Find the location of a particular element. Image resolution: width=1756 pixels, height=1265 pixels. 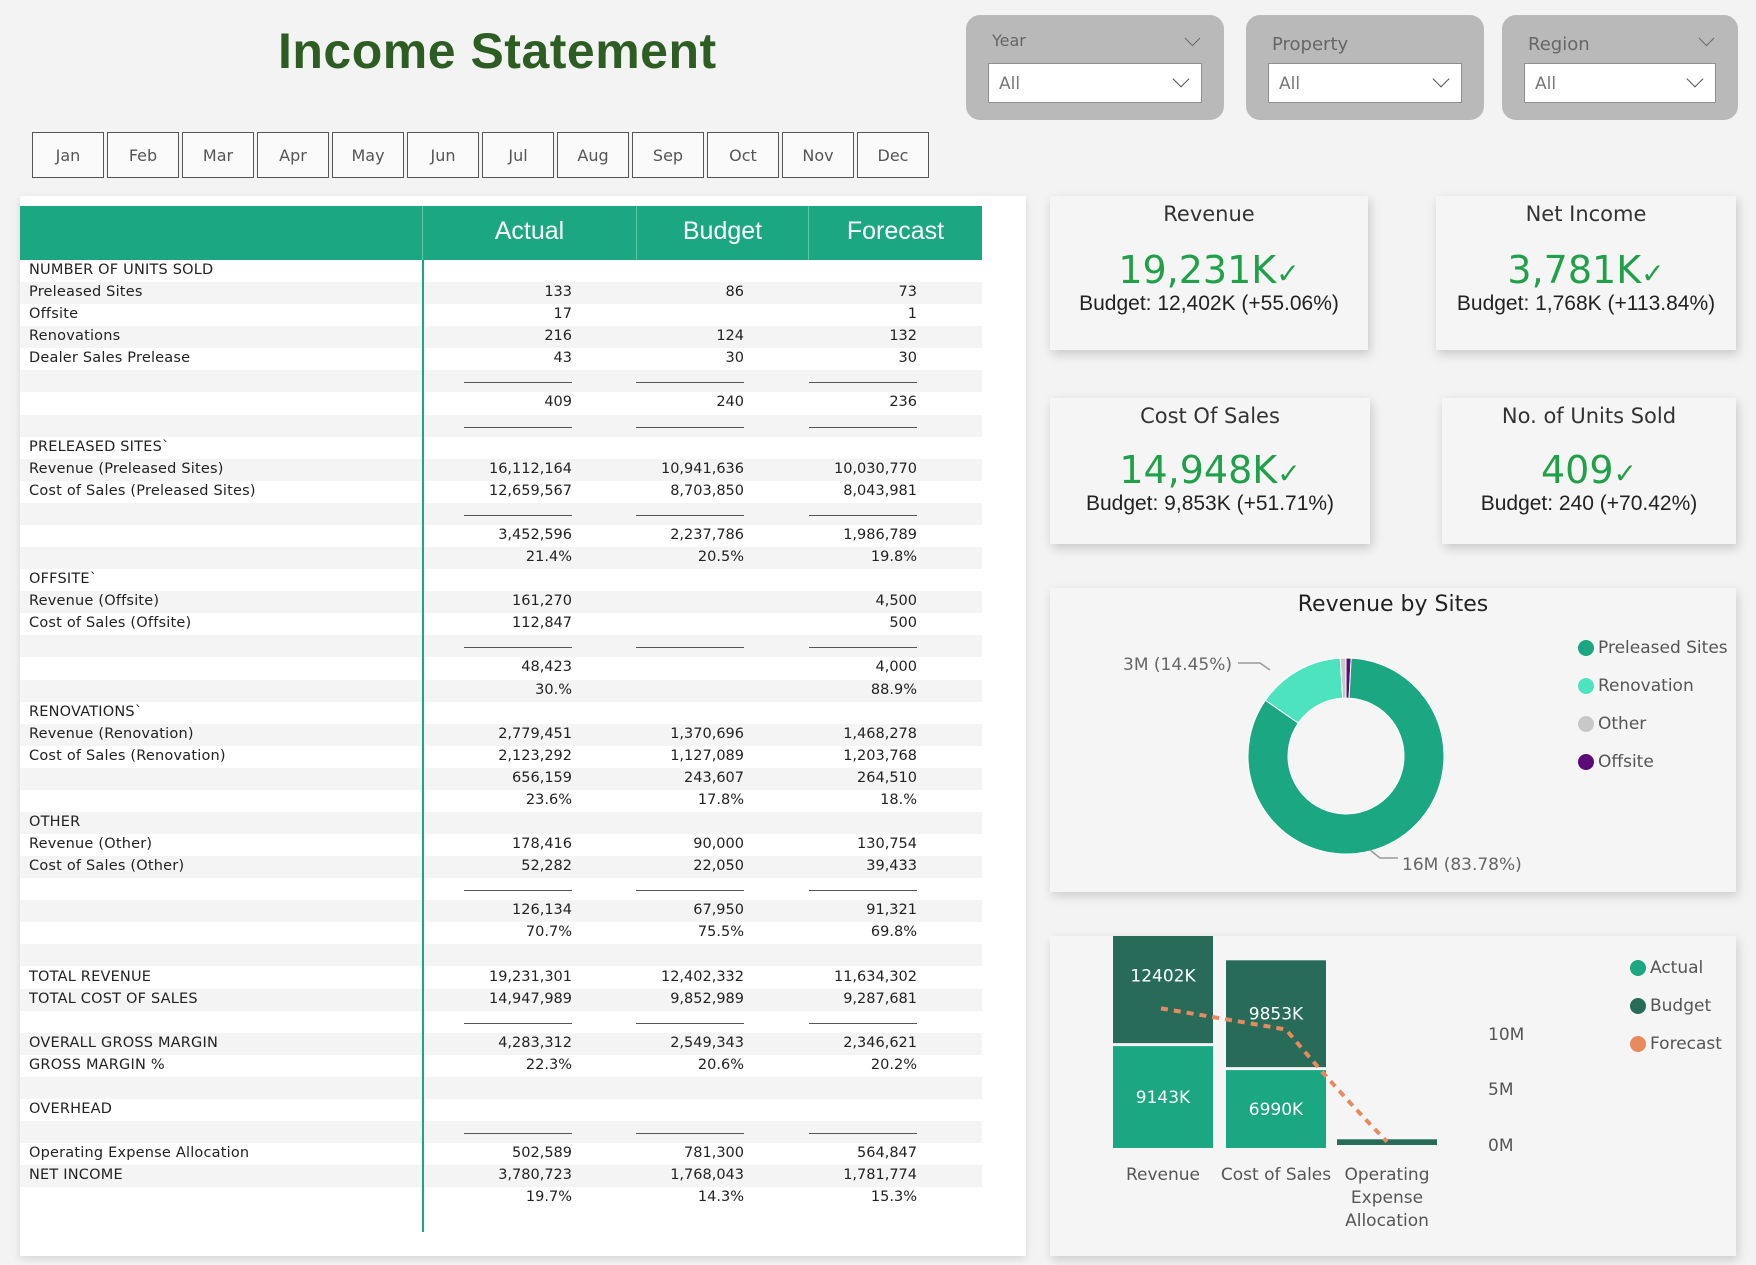

legend-item: Budget is located at coordinates (1670, 1006).